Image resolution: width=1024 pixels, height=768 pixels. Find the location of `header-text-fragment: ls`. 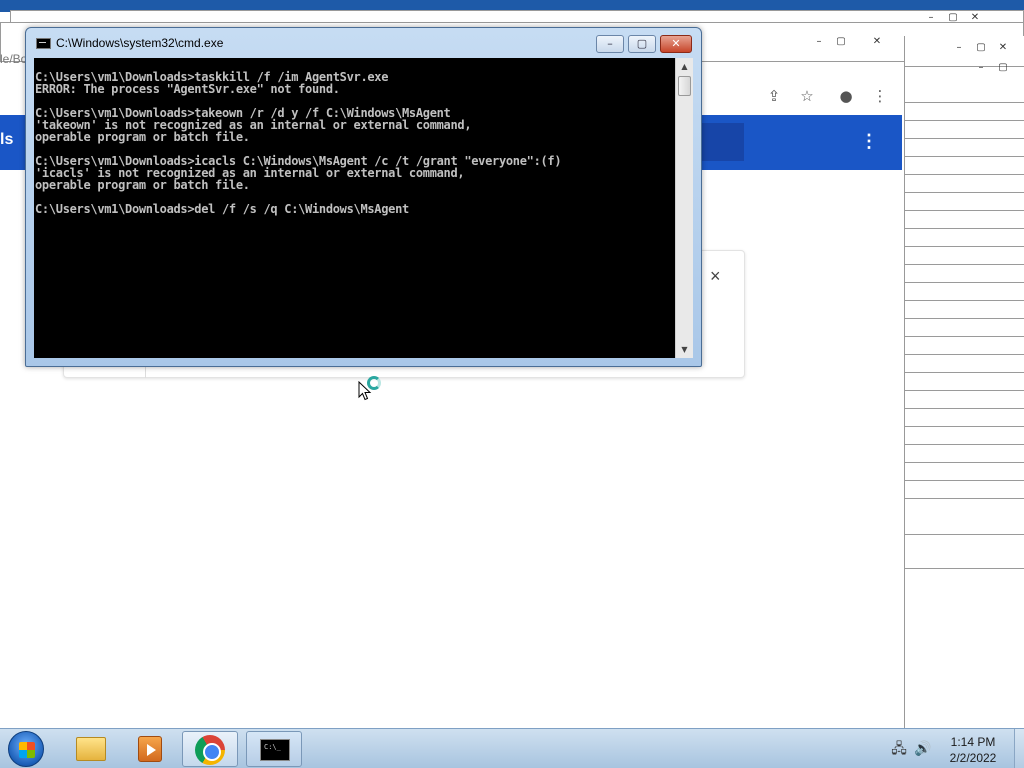

header-text-fragment: ls is located at coordinates (7, 139).